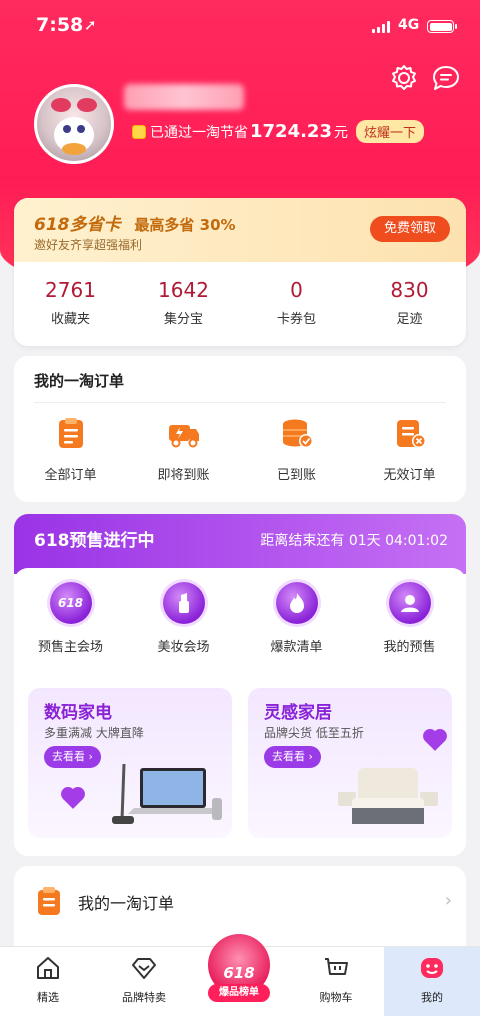 This screenshot has height=1016, width=480. What do you see at coordinates (432, 997) in the screenshot?
I see `tab-label: 我的` at bounding box center [432, 997].